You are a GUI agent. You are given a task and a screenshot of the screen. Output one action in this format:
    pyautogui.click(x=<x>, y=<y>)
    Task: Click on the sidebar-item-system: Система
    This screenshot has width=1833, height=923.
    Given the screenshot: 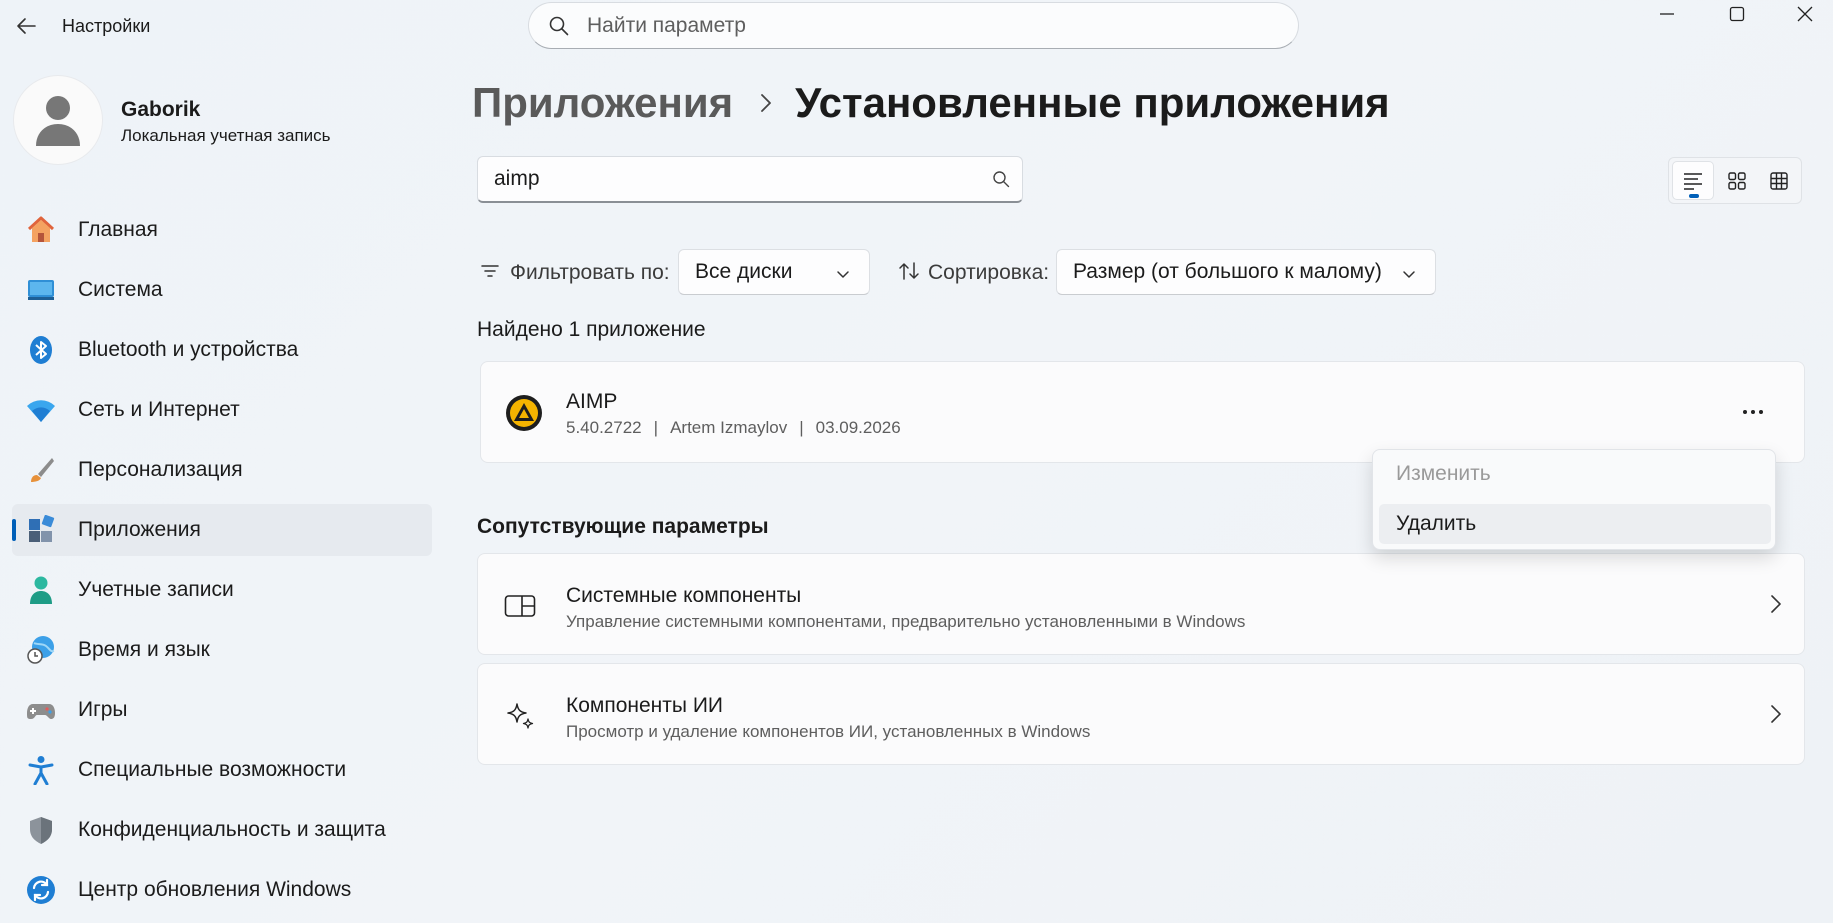 What is the action you would take?
    pyautogui.click(x=222, y=290)
    